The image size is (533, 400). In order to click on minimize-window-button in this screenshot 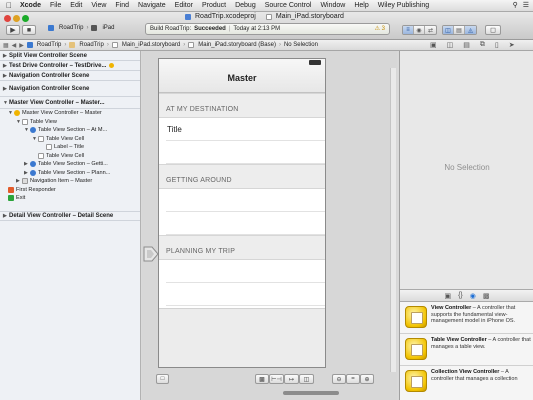, I will do `click(16, 18)`.